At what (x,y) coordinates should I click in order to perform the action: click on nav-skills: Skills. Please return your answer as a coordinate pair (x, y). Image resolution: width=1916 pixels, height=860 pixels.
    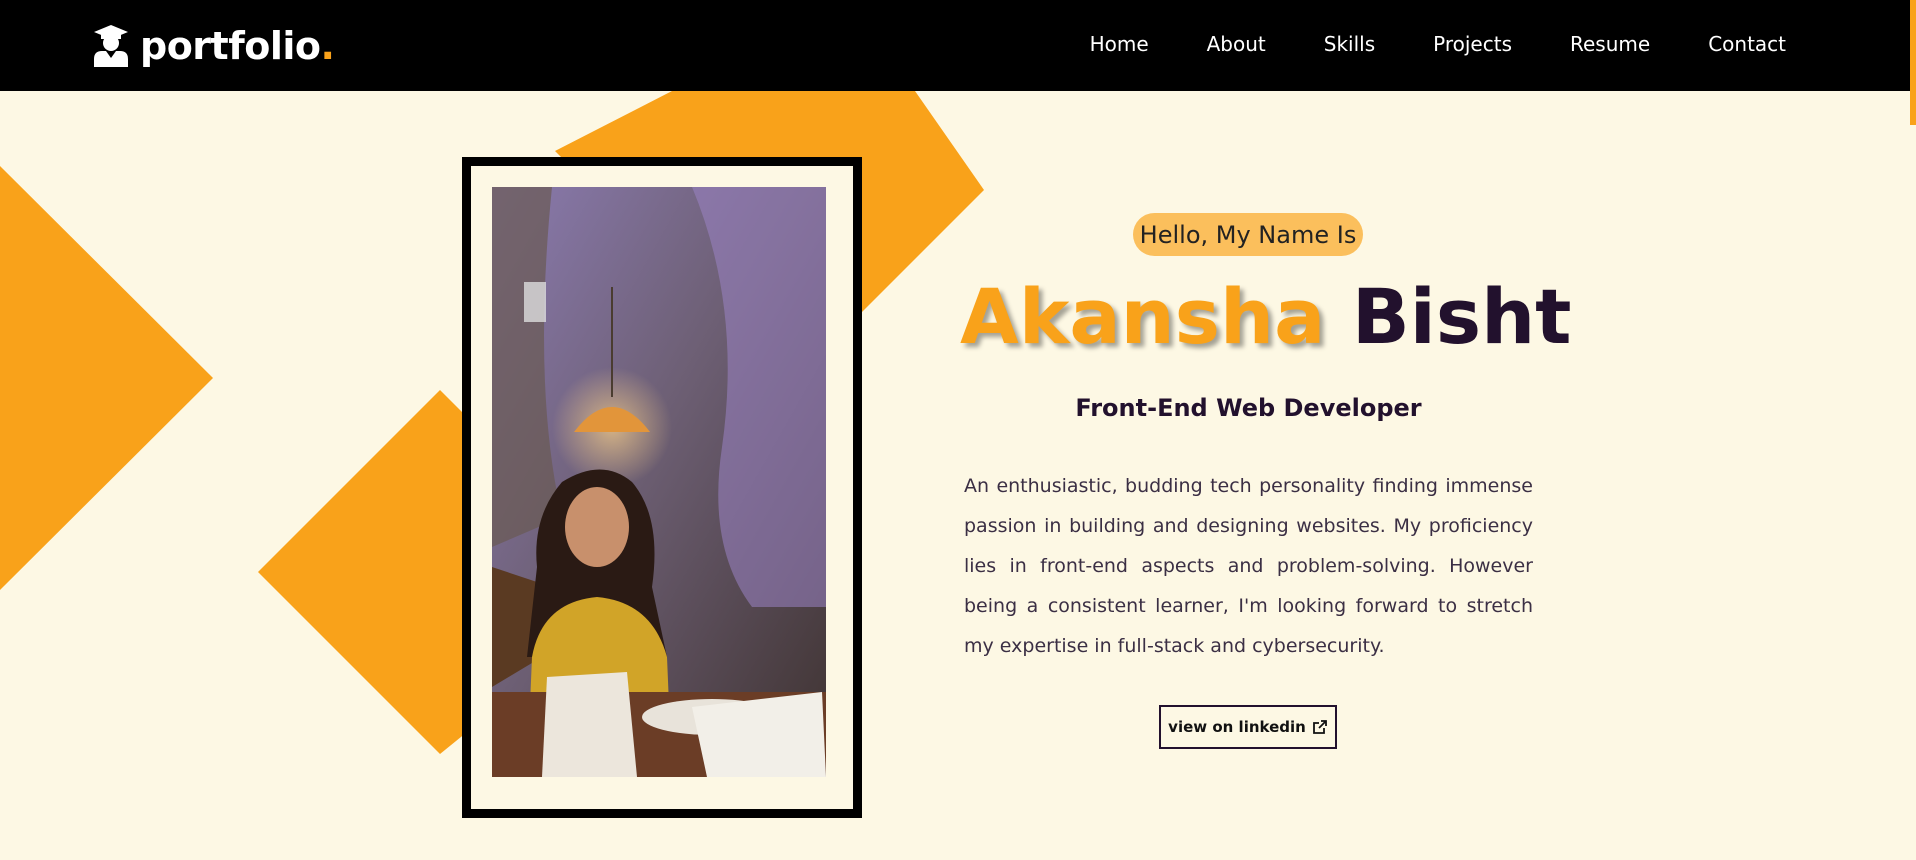
    Looking at the image, I should click on (1349, 44).